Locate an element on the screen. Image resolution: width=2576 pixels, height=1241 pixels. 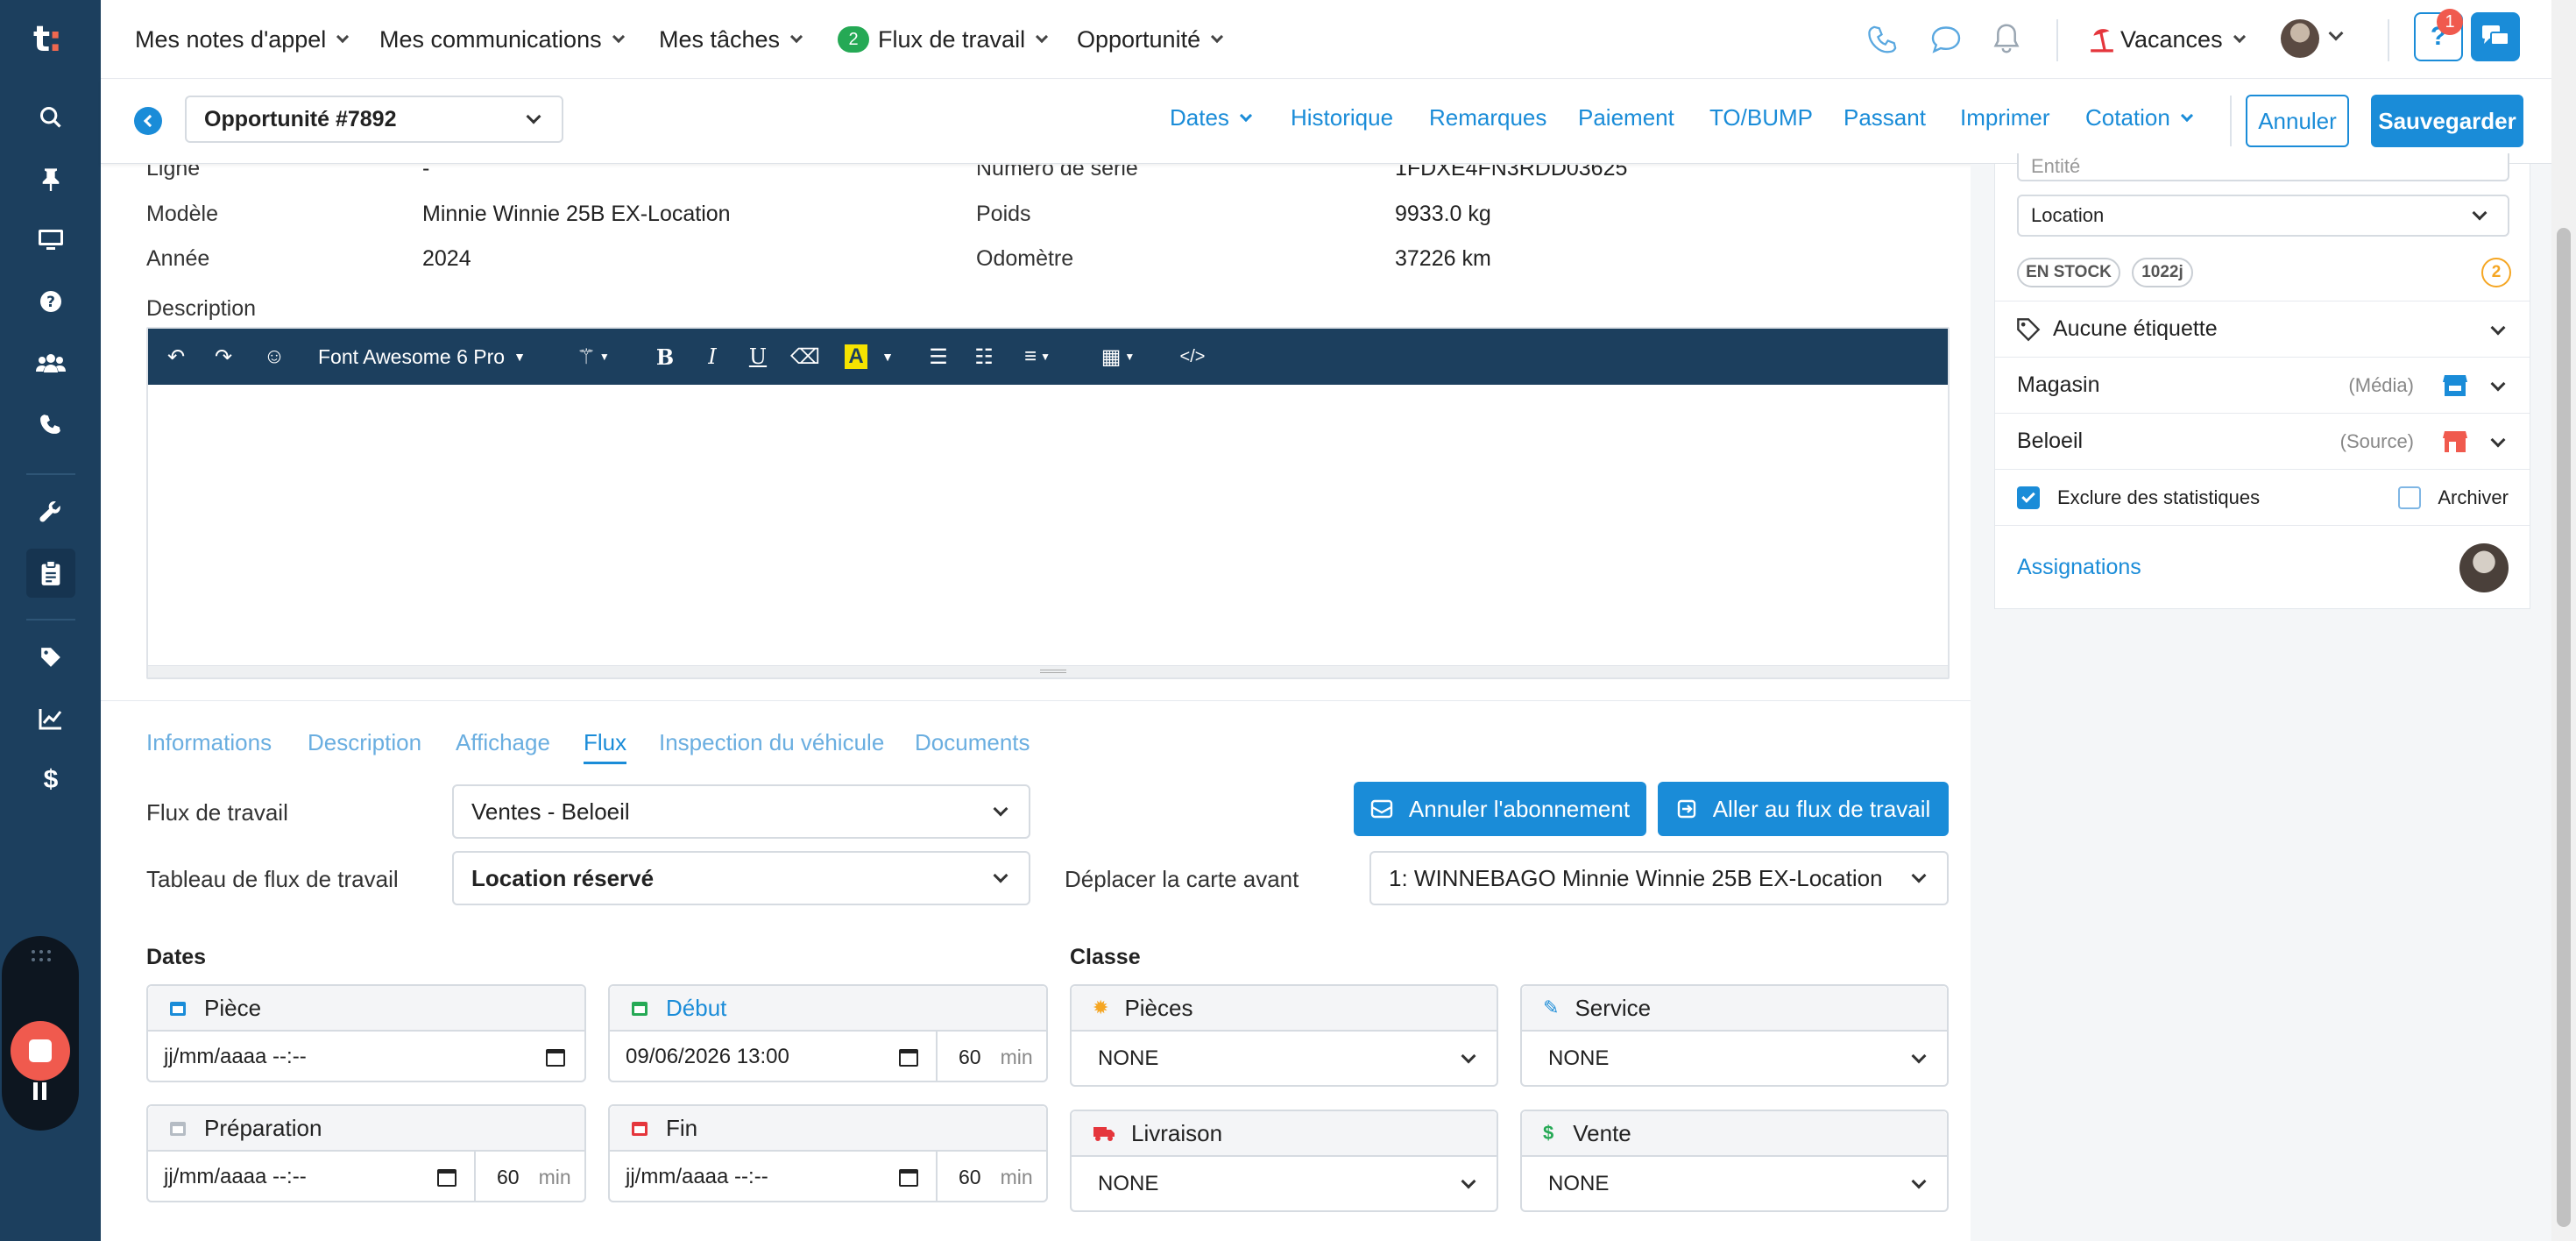
link-historique: Historique is located at coordinates (1342, 117).